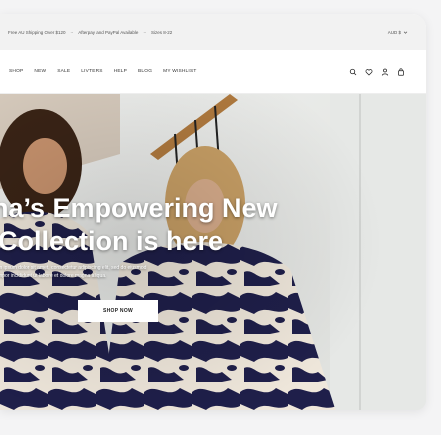 This screenshot has height=435, width=441. Describe the element at coordinates (145, 71) in the screenshot. I see `nav-item-blog: BLOG` at that location.